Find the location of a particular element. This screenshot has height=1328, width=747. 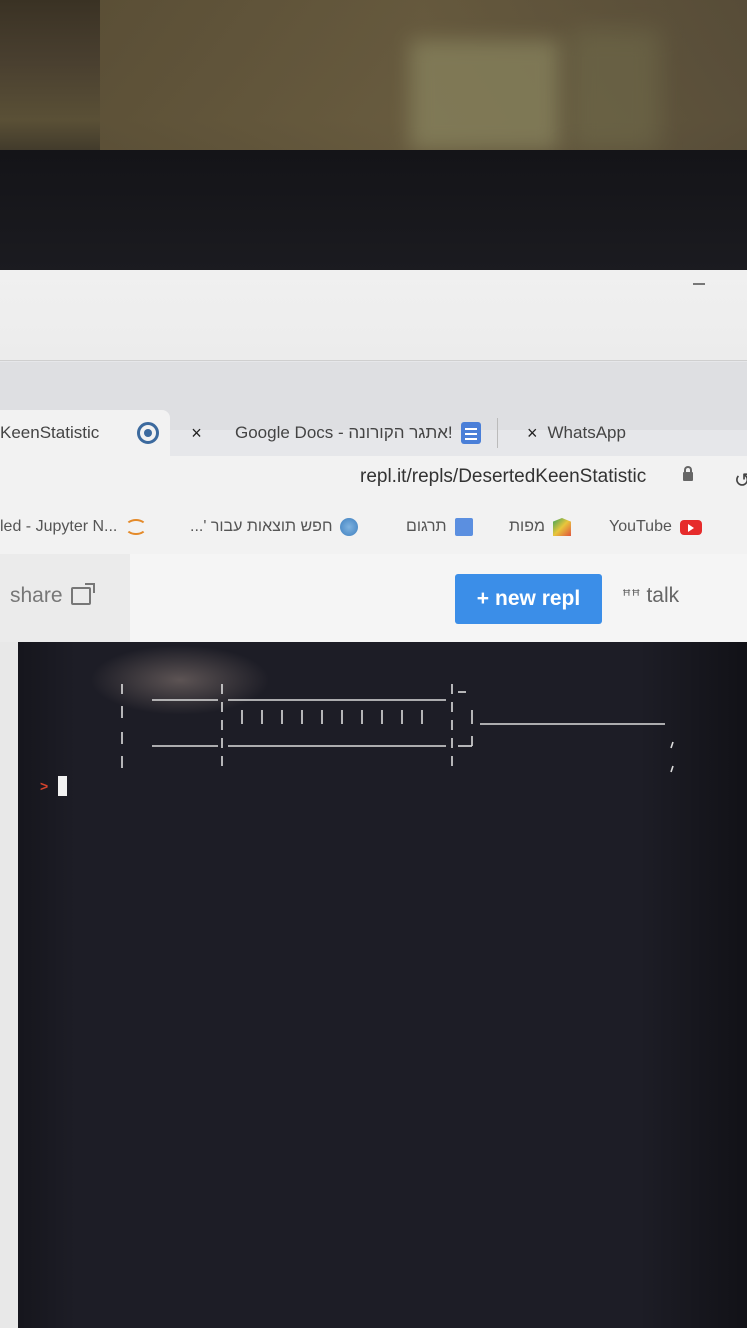

monitor-bezel is located at coordinates (373, 211).